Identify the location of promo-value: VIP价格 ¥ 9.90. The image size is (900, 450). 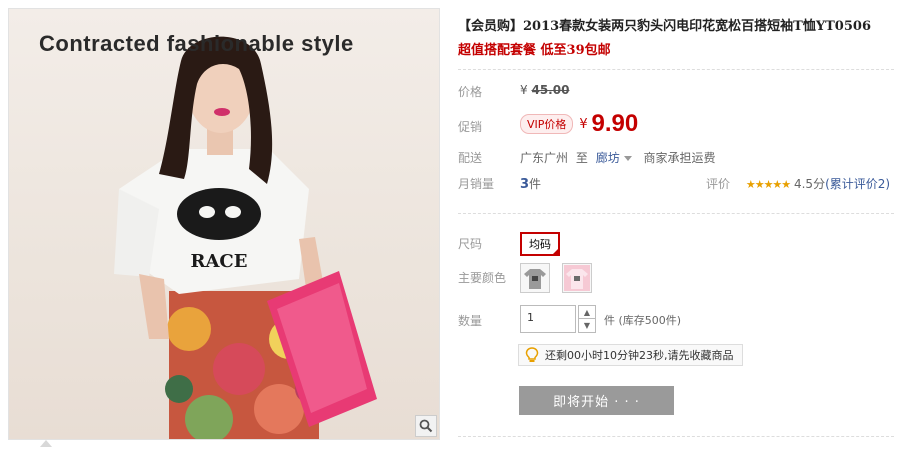
(579, 124).